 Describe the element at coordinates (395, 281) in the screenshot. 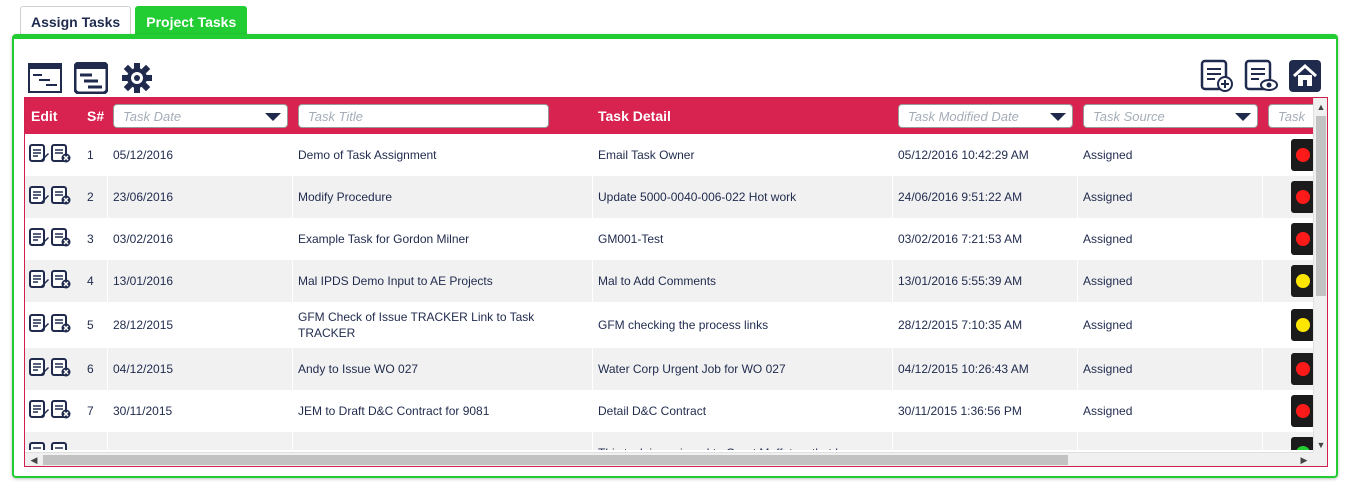

I see `cell-title: Mal IPDS Demo Input to AE Projects` at that location.